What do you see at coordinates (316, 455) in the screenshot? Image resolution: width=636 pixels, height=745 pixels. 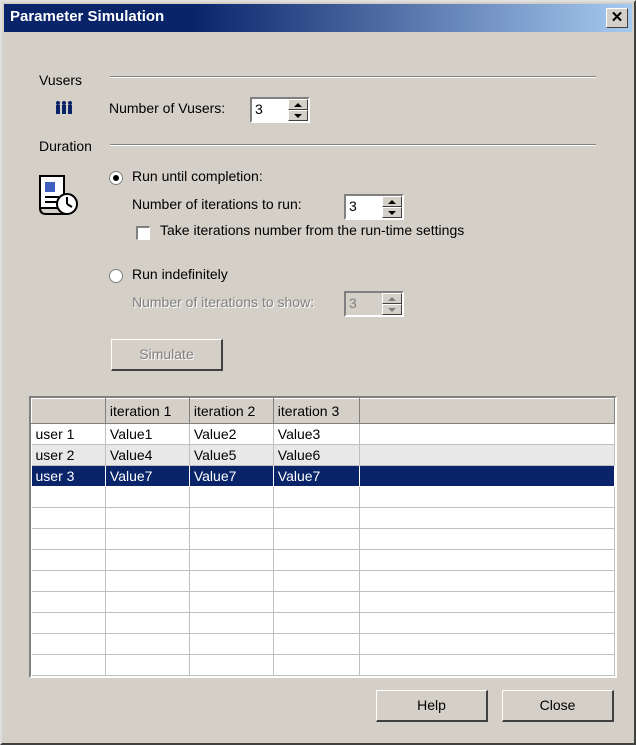 I see `value-cell: Value6` at bounding box center [316, 455].